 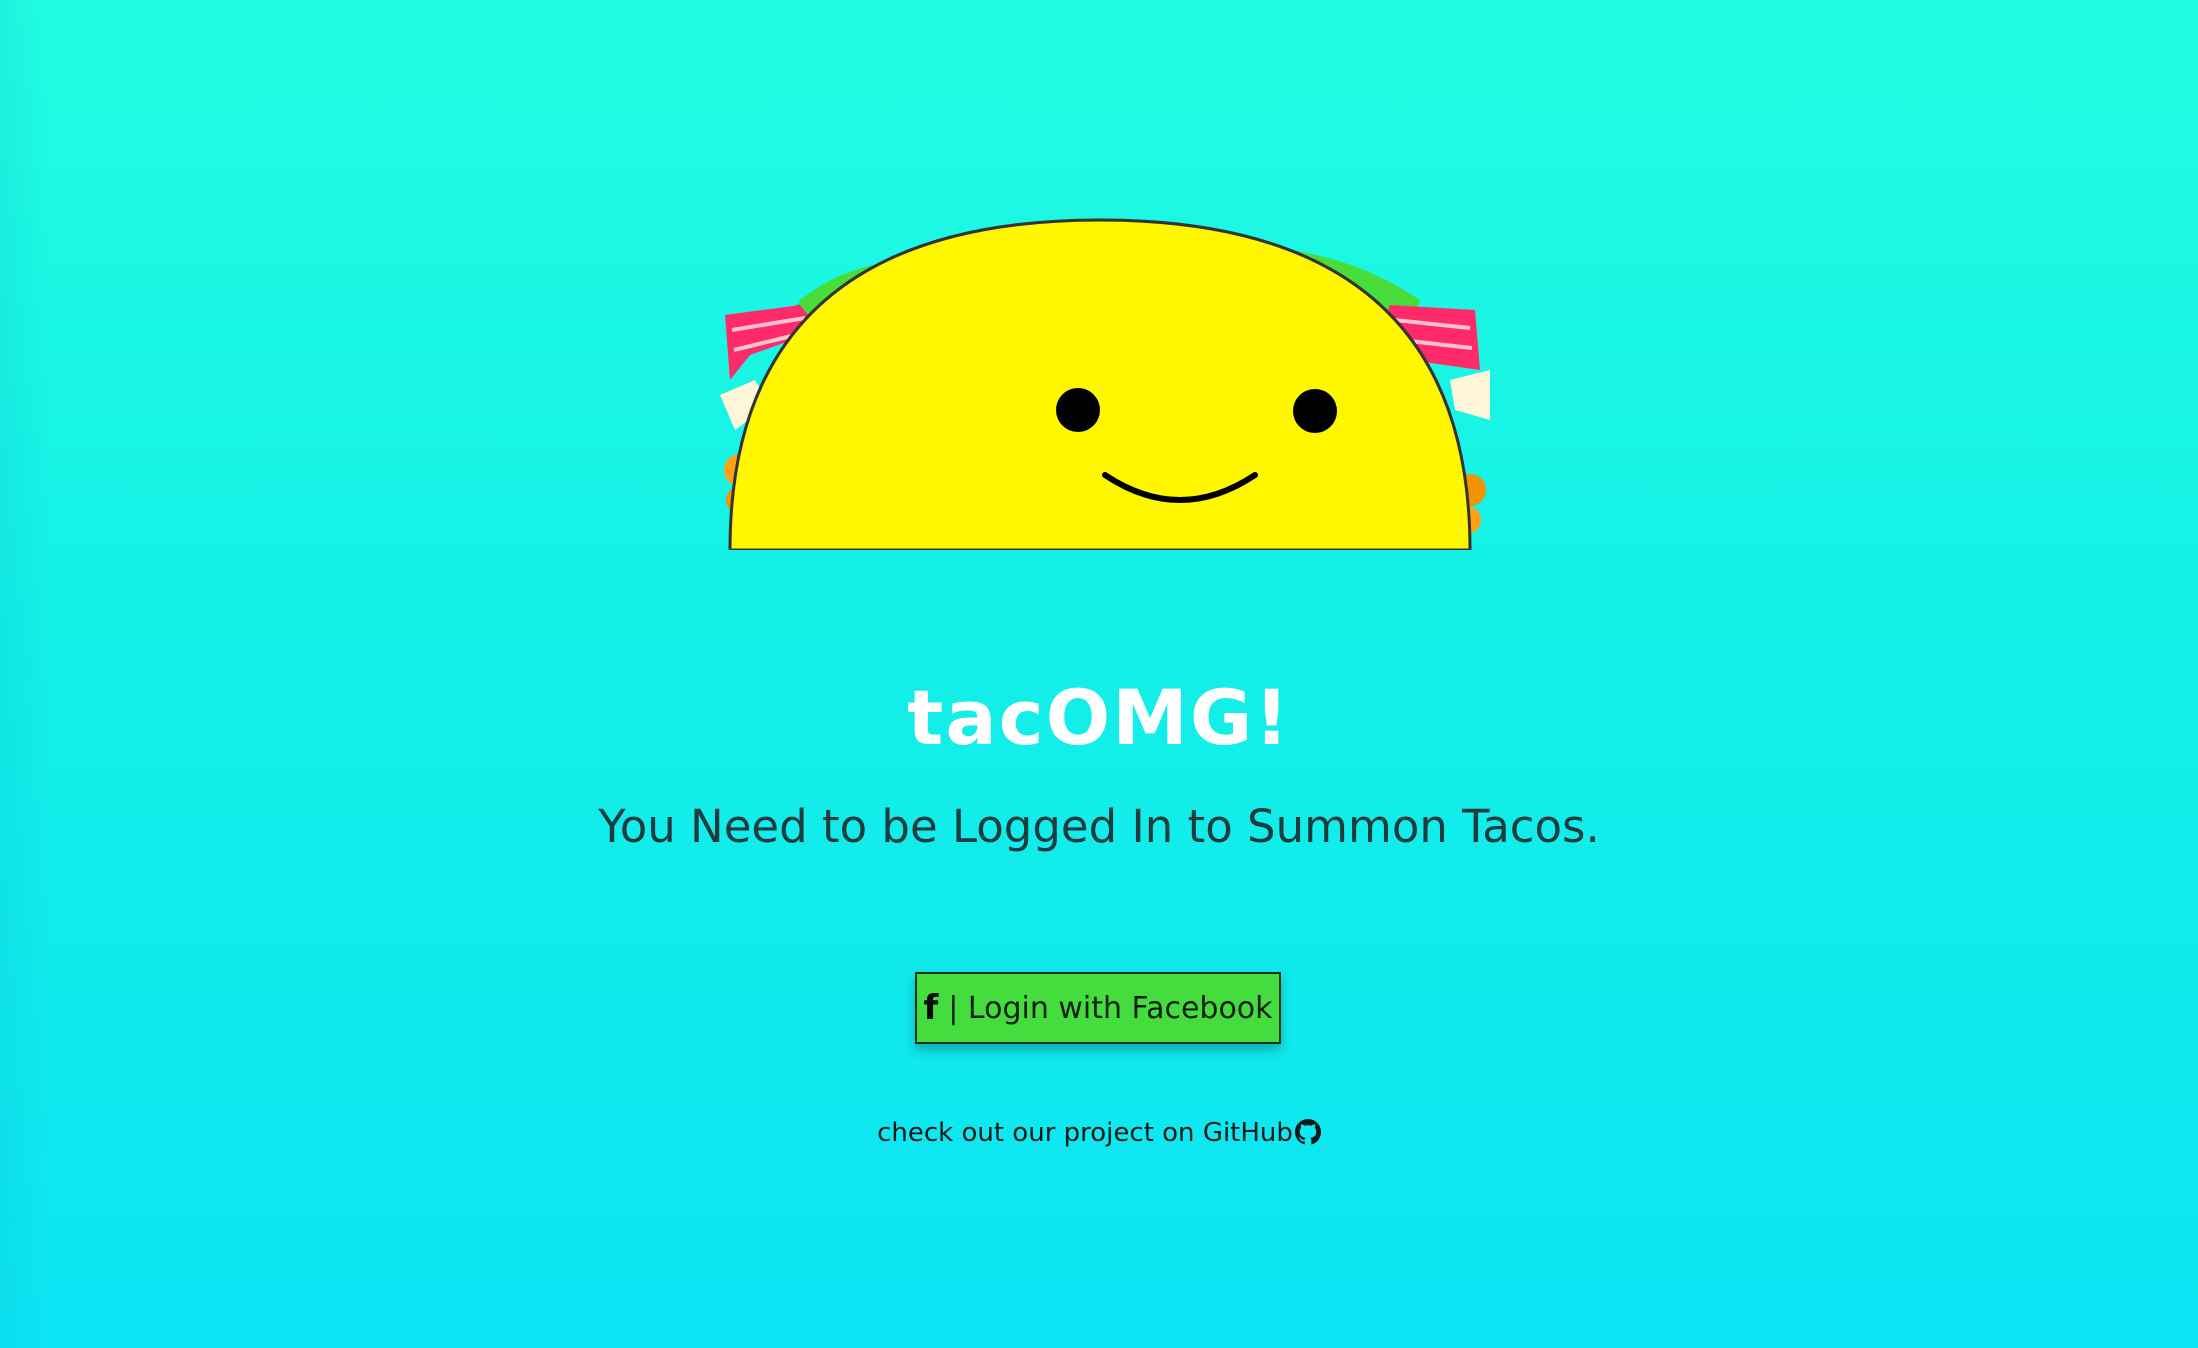 What do you see at coordinates (1307, 1131) in the screenshot?
I see `github-icon` at bounding box center [1307, 1131].